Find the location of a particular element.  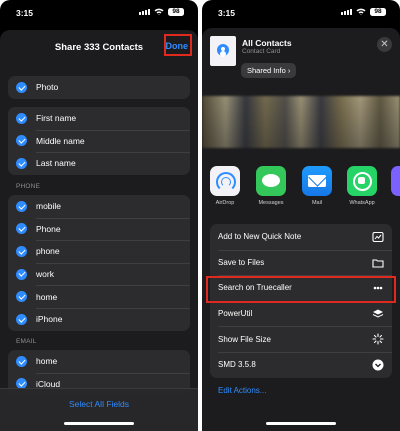

action-label: Show File Size is located at coordinates (244, 339).